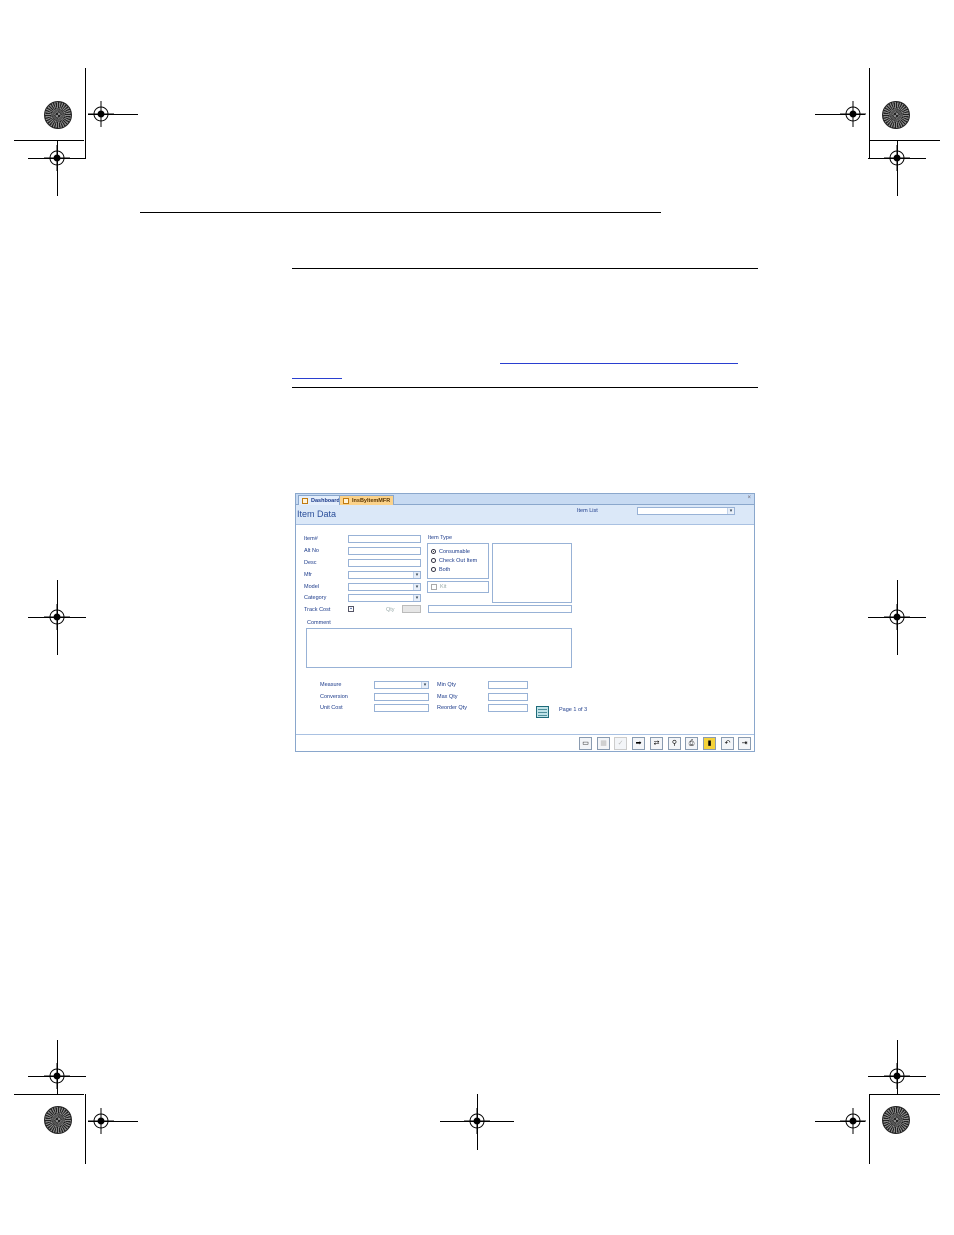 Image resolution: width=954 pixels, height=1235 pixels. Describe the element at coordinates (433, 569) in the screenshot. I see `both-radio` at that location.